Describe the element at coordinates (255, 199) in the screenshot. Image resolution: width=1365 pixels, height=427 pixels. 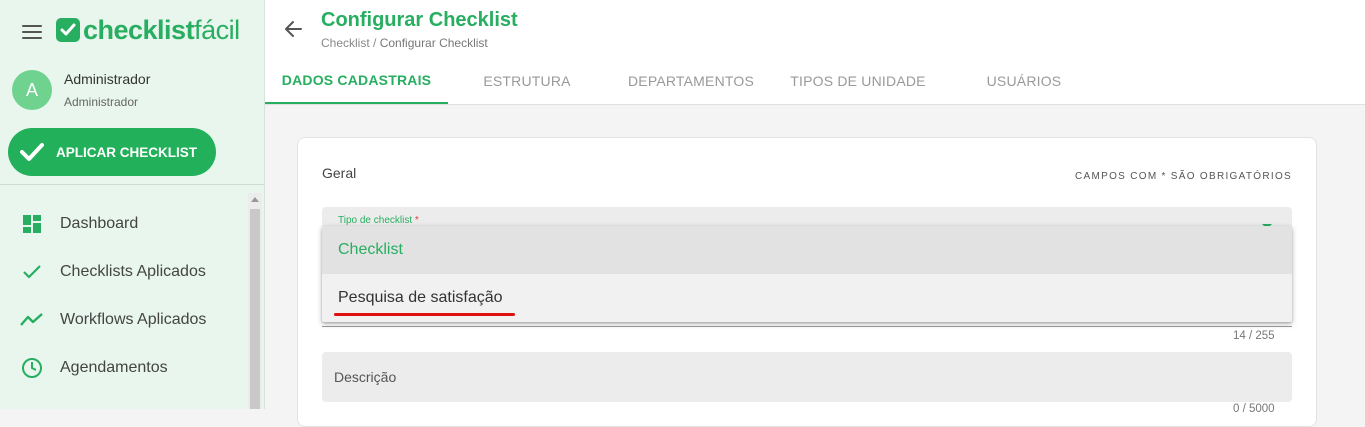
I see `scroll-up-icon` at that location.